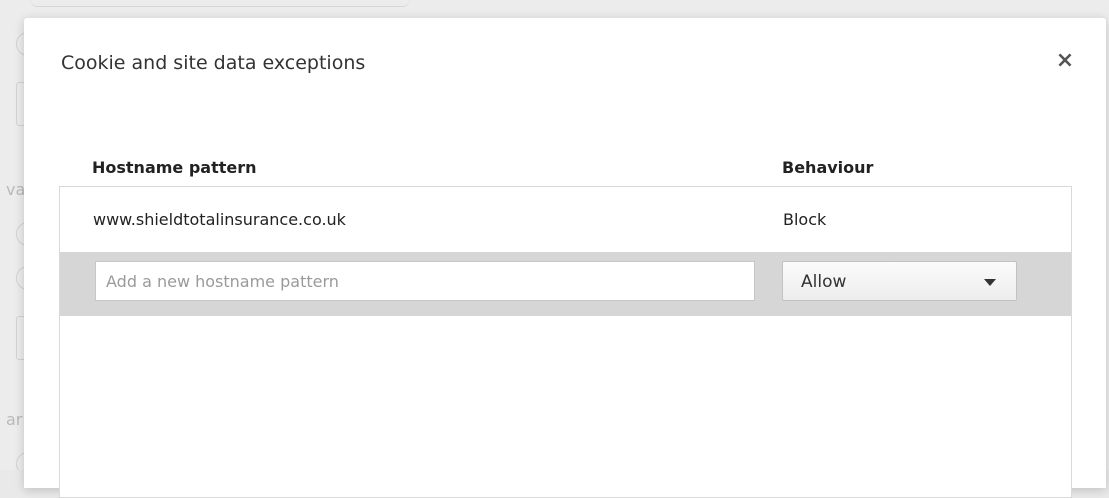  Describe the element at coordinates (899, 281) in the screenshot. I see `behaviour-select: Allow` at that location.